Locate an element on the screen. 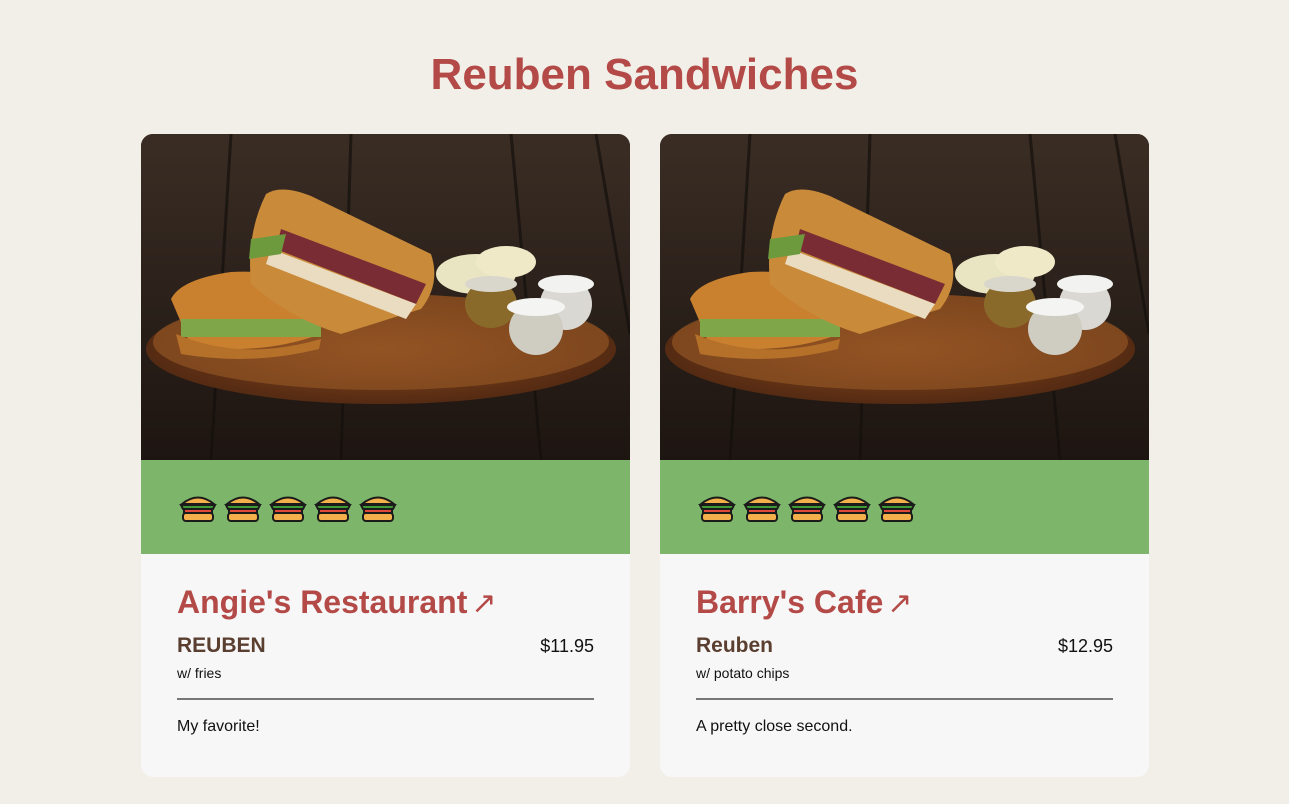  menu-item-row: REUBEN $11.95 is located at coordinates (385, 646).